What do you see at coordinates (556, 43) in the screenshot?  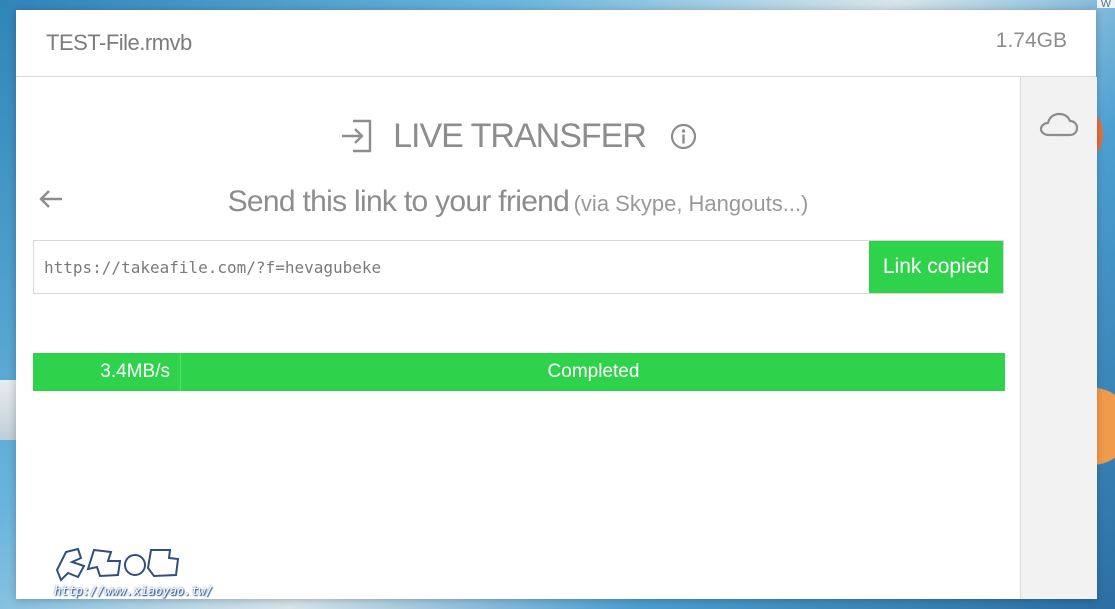 I see `file-header: TEST-File.rmvb 1.74GB` at bounding box center [556, 43].